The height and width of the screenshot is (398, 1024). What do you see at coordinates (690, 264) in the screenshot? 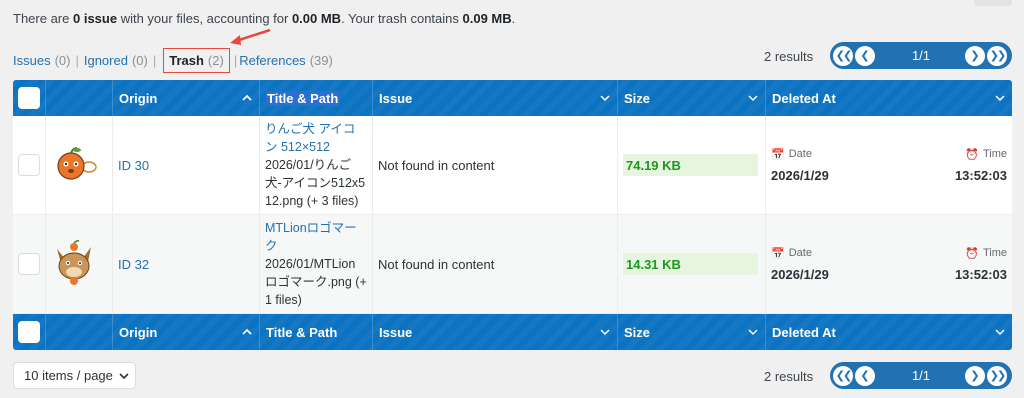
I see `size-badge: 14.31 KB` at bounding box center [690, 264].